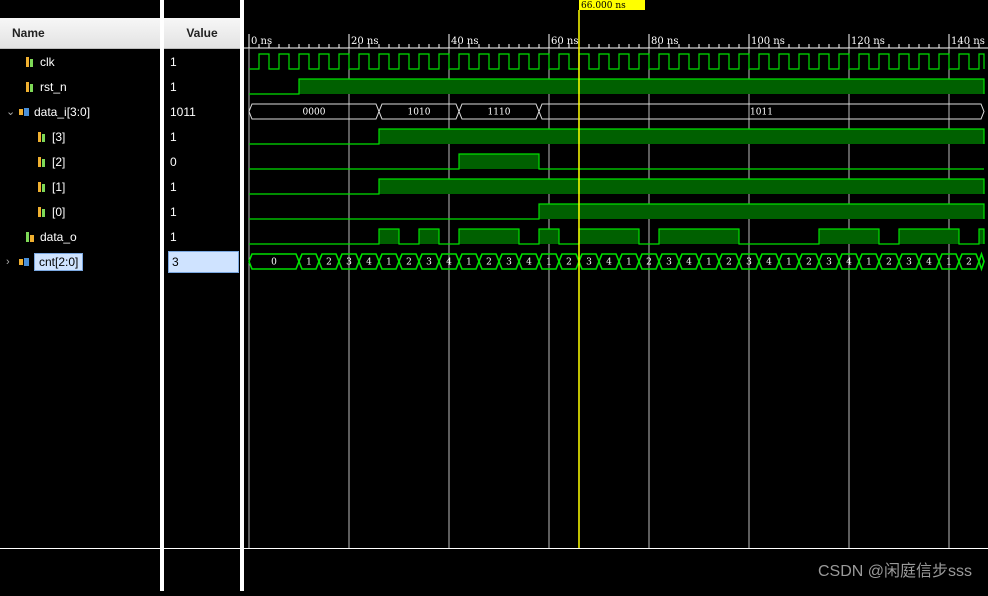 The height and width of the screenshot is (596, 988). What do you see at coordinates (80, 211) in the screenshot?
I see `signal-row: [0]` at bounding box center [80, 211].